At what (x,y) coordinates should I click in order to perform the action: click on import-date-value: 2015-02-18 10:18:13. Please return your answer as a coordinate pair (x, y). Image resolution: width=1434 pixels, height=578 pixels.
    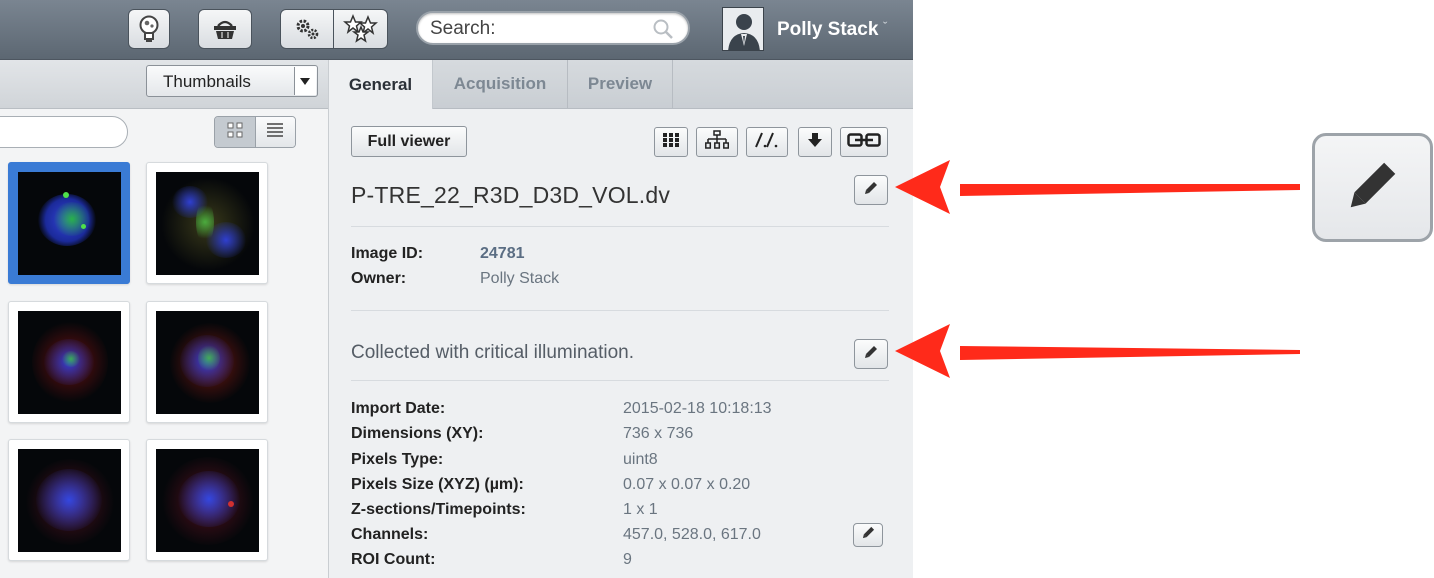
    Looking at the image, I should click on (697, 408).